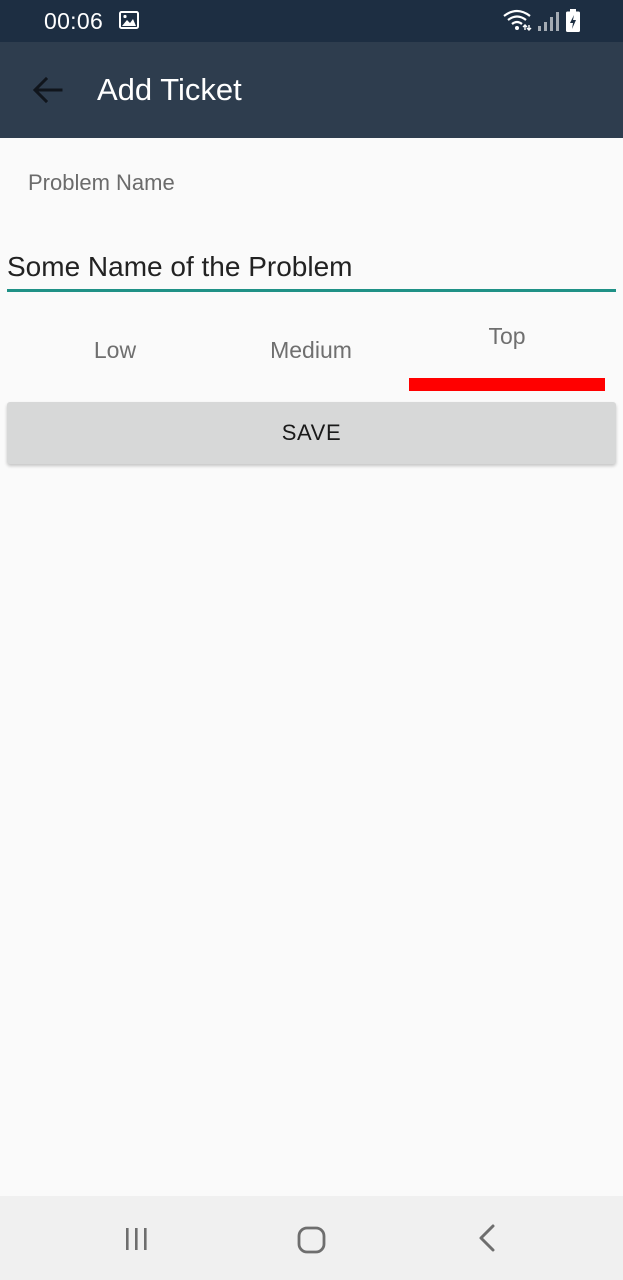  I want to click on problem-name-input, so click(311, 268).